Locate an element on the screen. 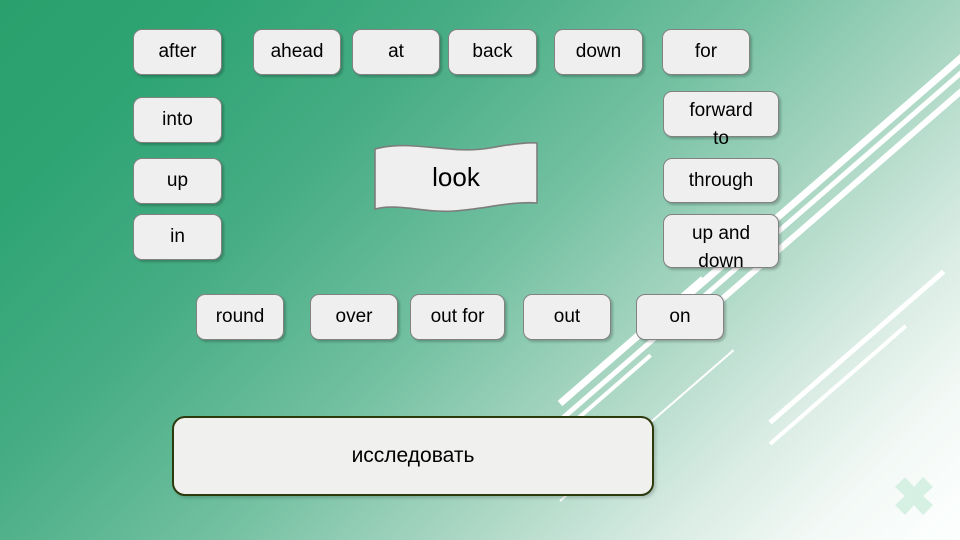 This screenshot has height=540, width=960. card-out: out is located at coordinates (567, 317).